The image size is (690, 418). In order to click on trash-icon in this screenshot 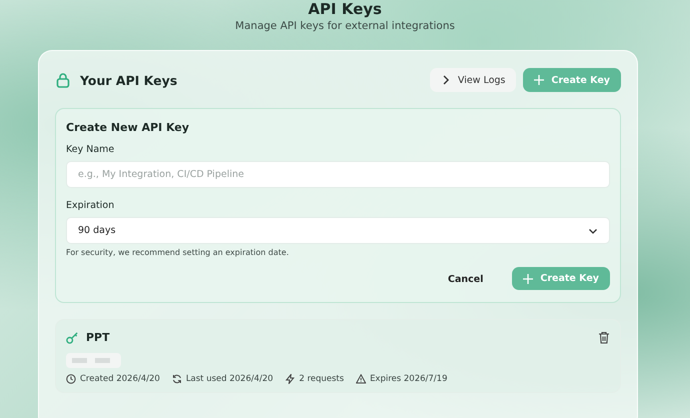, I will do `click(604, 337)`.